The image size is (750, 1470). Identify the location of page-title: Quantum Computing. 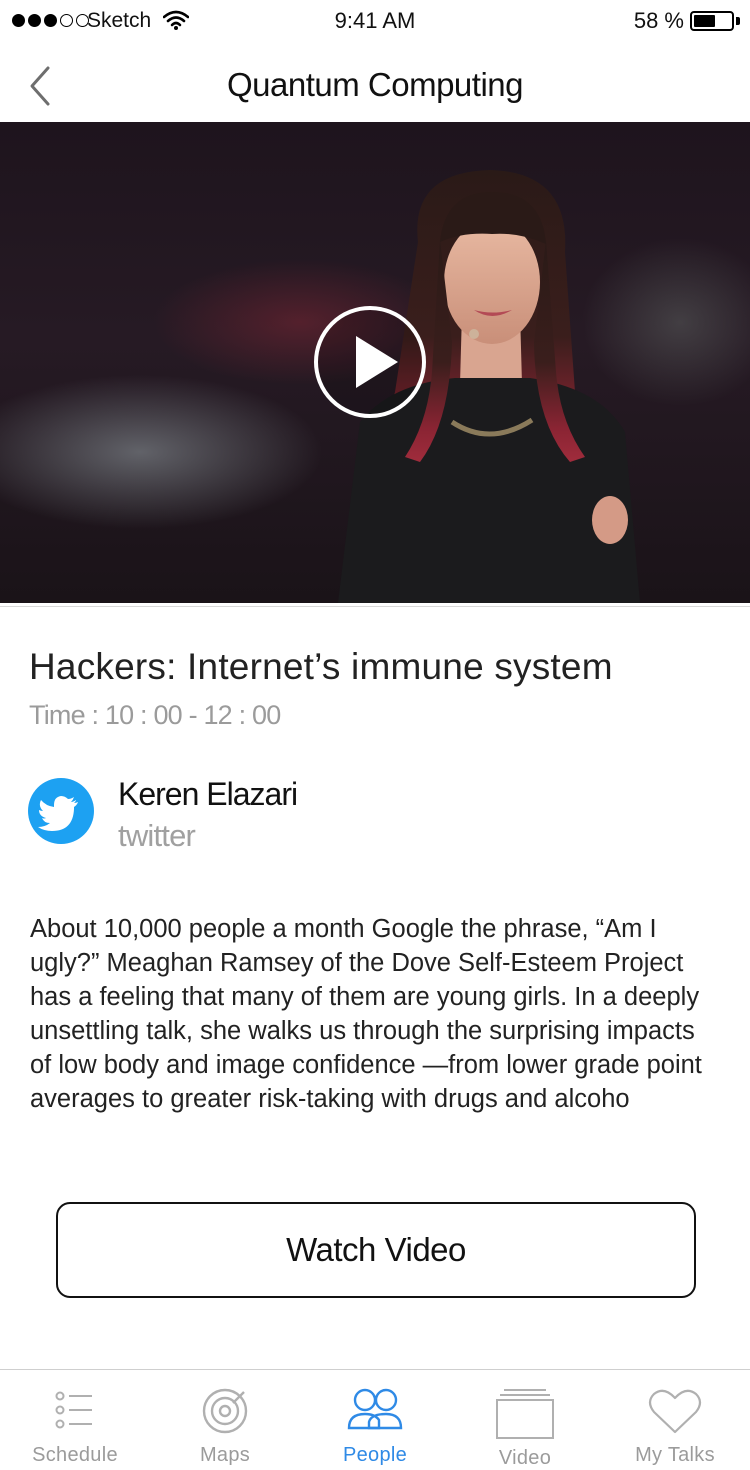
(375, 84).